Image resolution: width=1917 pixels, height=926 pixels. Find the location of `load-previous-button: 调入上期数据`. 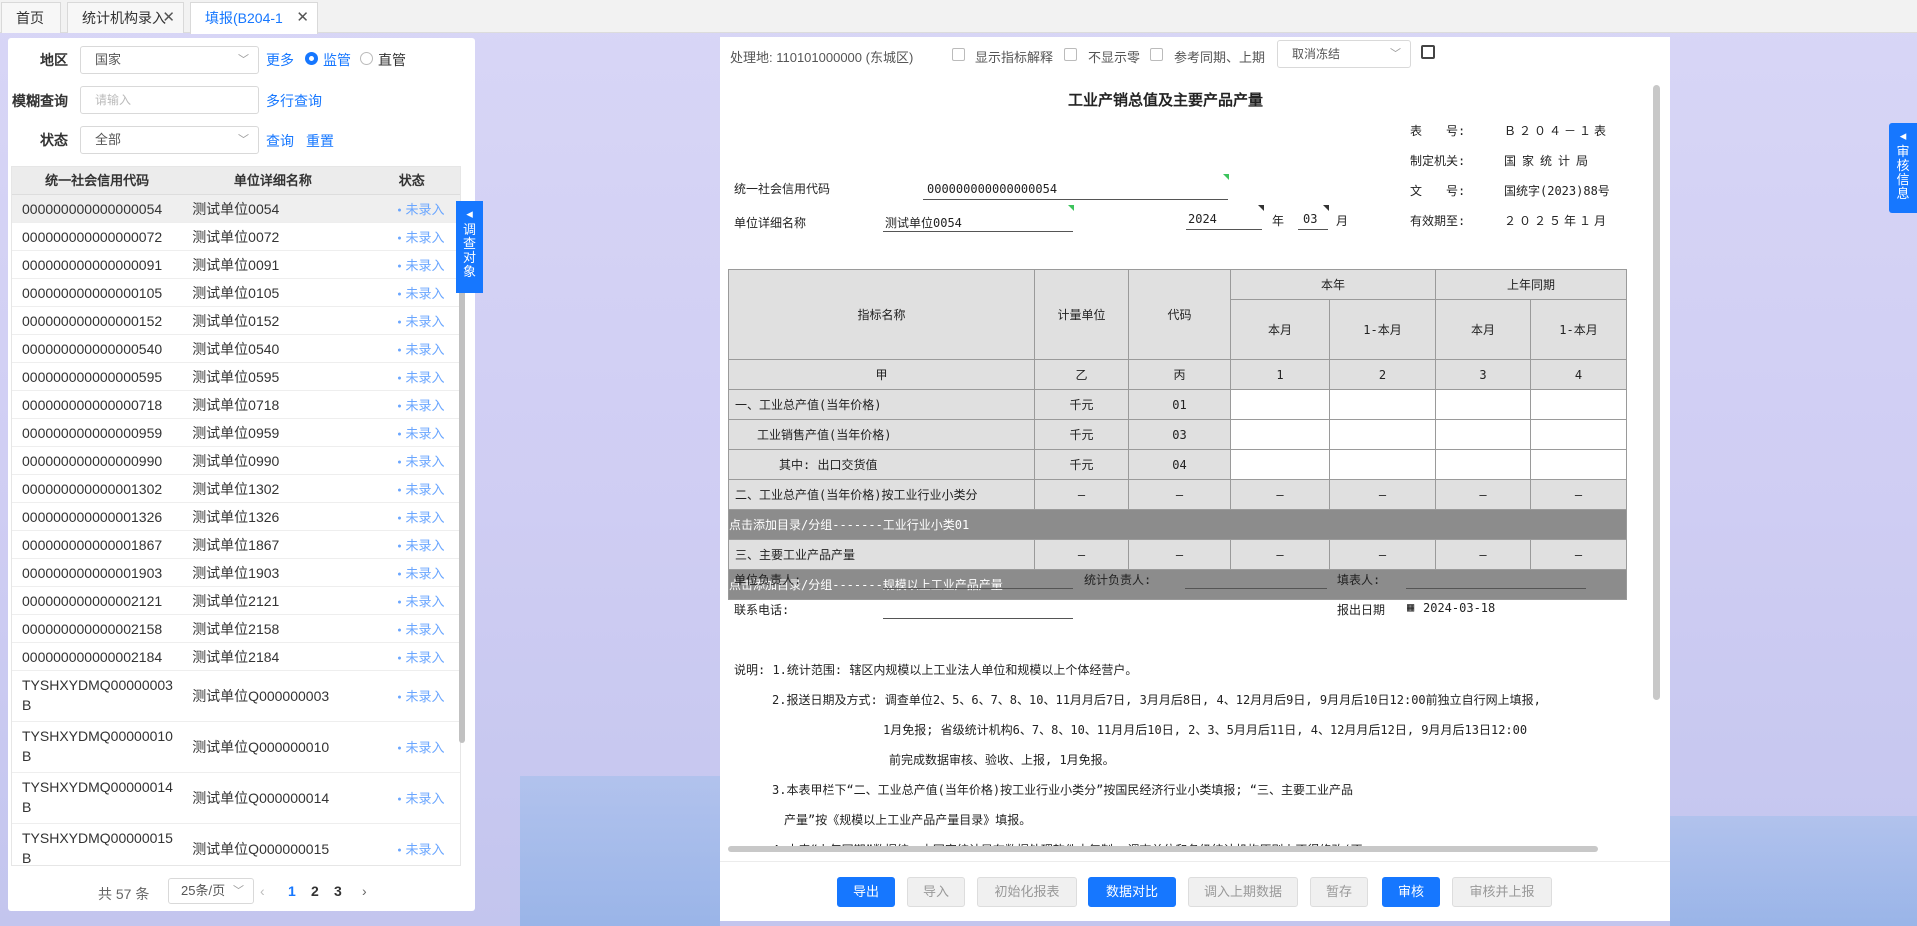

load-previous-button: 调入上期数据 is located at coordinates (1243, 892).